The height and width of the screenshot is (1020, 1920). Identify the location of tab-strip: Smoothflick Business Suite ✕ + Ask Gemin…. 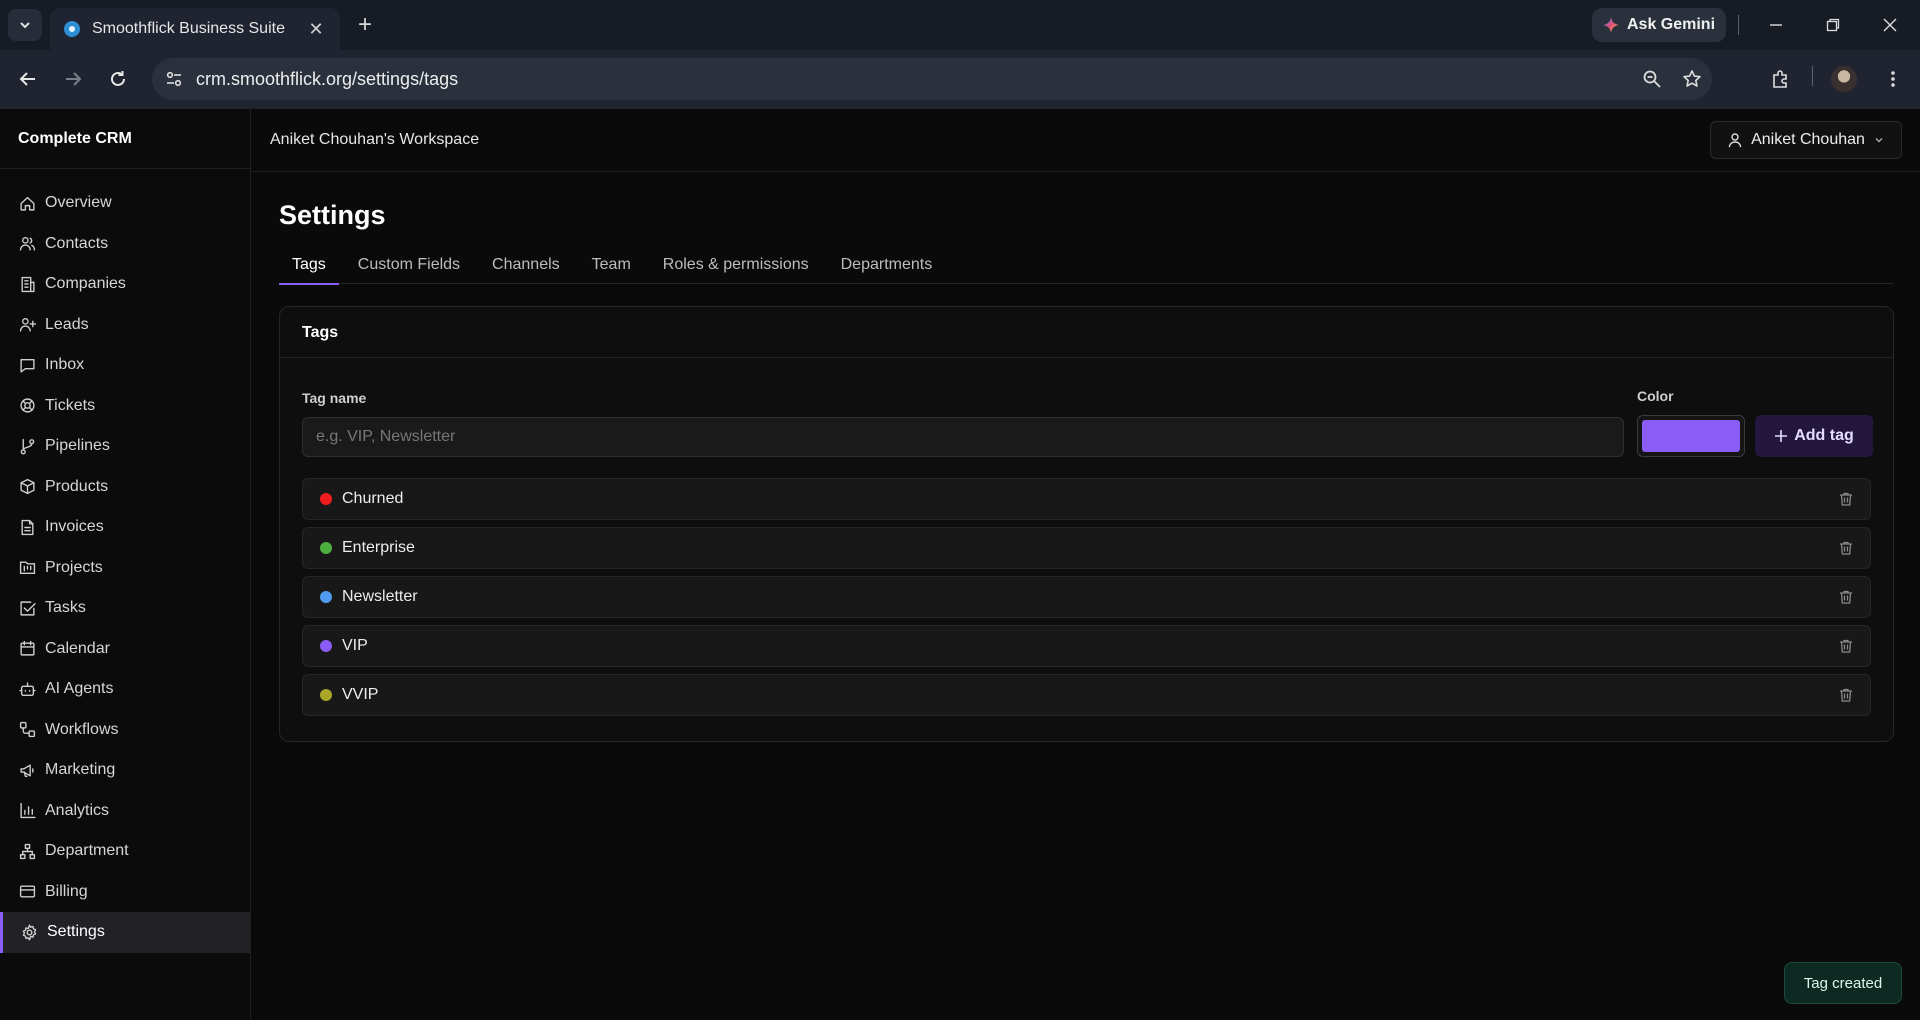
(960, 25).